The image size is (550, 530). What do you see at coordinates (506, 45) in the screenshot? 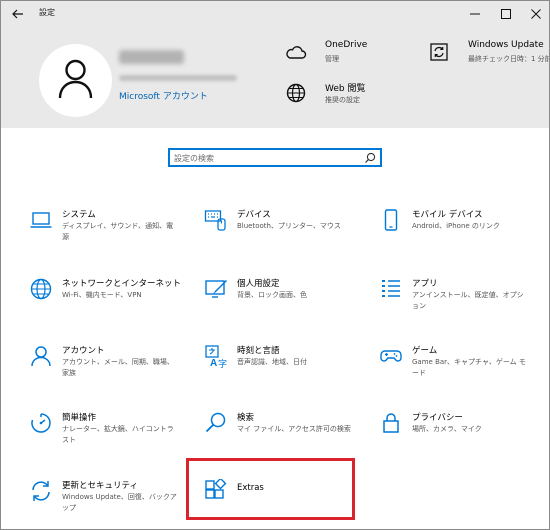
I see `windows-update-title: Windows Update` at bounding box center [506, 45].